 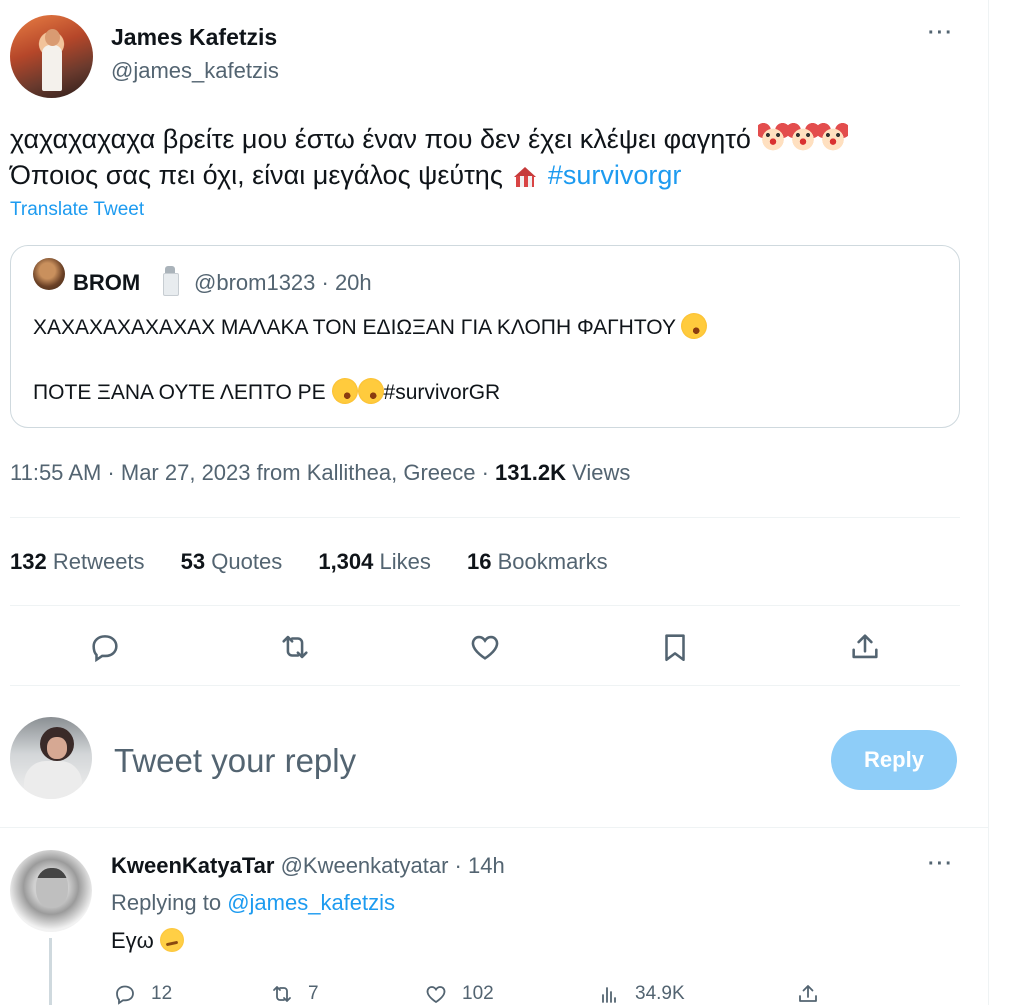 I want to click on reply-share-action, so click(x=808, y=993).